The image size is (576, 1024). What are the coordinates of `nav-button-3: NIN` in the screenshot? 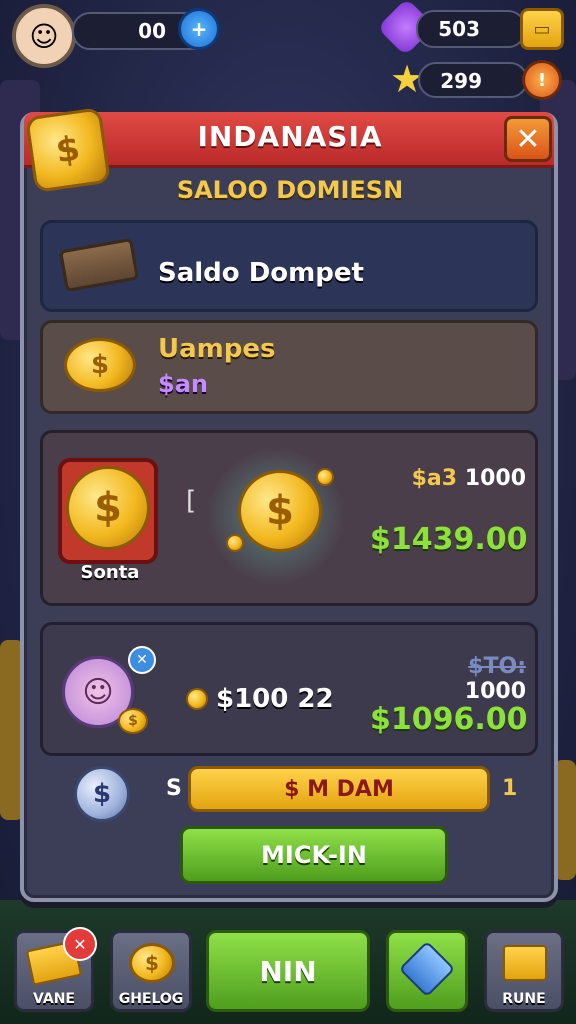 It's located at (288, 971).